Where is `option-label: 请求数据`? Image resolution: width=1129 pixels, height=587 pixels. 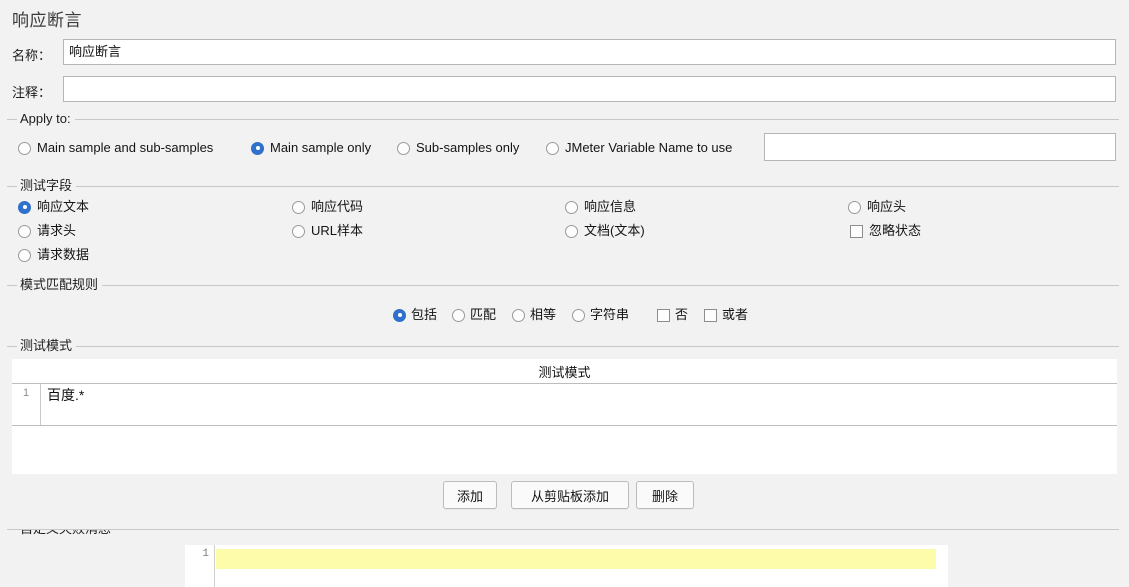 option-label: 请求数据 is located at coordinates (63, 254).